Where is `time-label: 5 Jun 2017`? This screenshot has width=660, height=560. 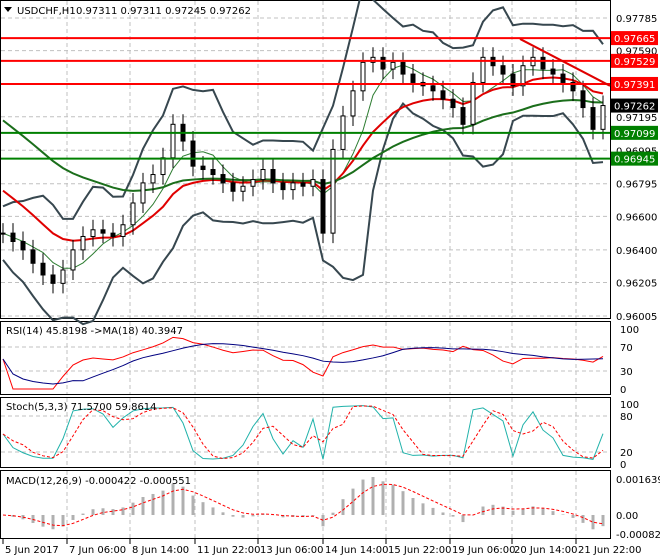 time-label: 5 Jun 2017 is located at coordinates (32, 550).